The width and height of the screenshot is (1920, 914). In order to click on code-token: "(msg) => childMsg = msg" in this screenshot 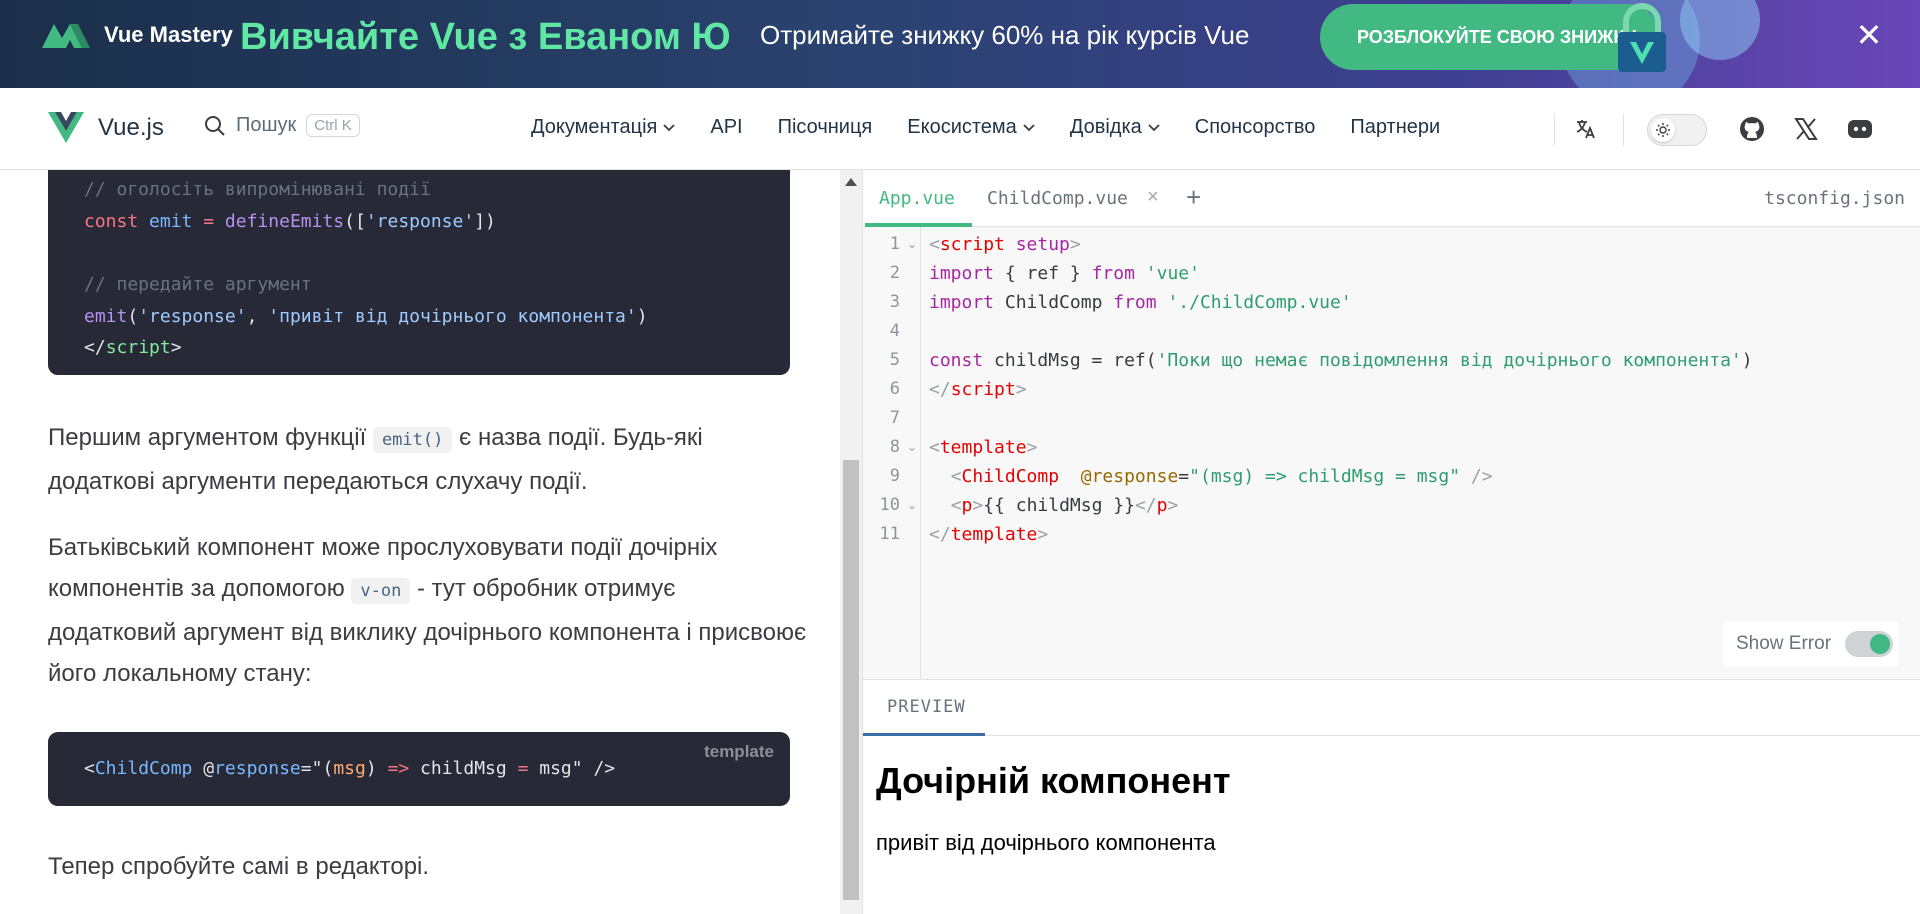, I will do `click(1325, 476)`.